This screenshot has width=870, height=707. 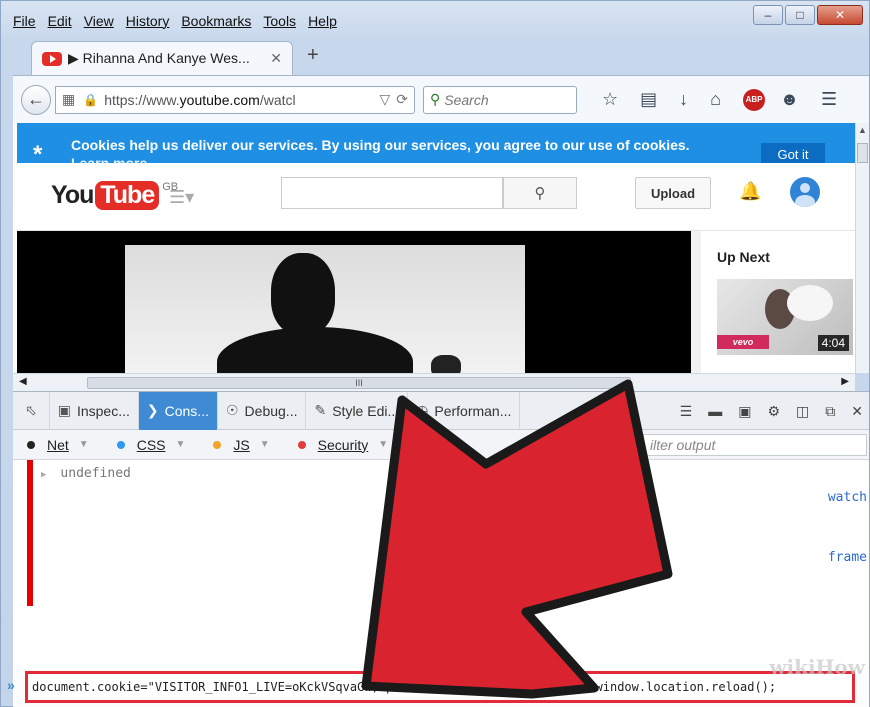 What do you see at coordinates (862, 153) in the screenshot?
I see `vertical-scroll-thumb` at bounding box center [862, 153].